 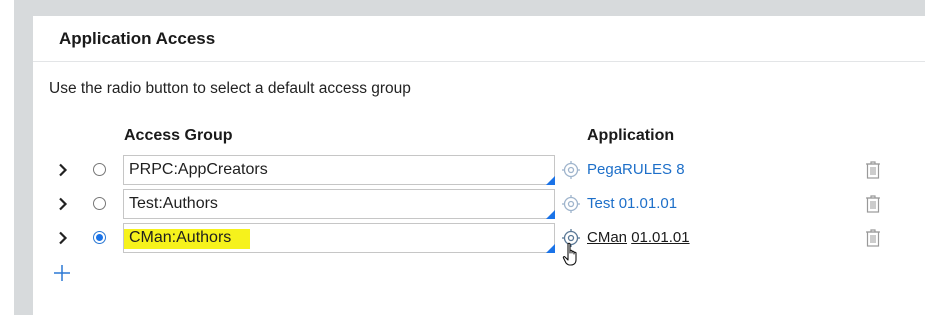 I want to click on column-header-access-group: Access Group, so click(x=178, y=135).